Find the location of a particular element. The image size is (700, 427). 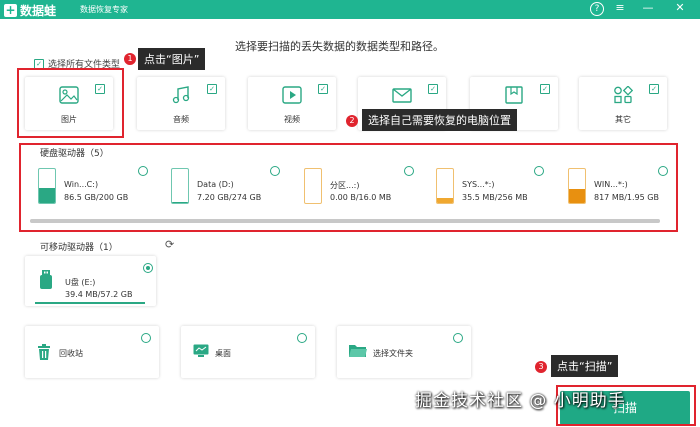

usb-icon is located at coordinates (46, 282).